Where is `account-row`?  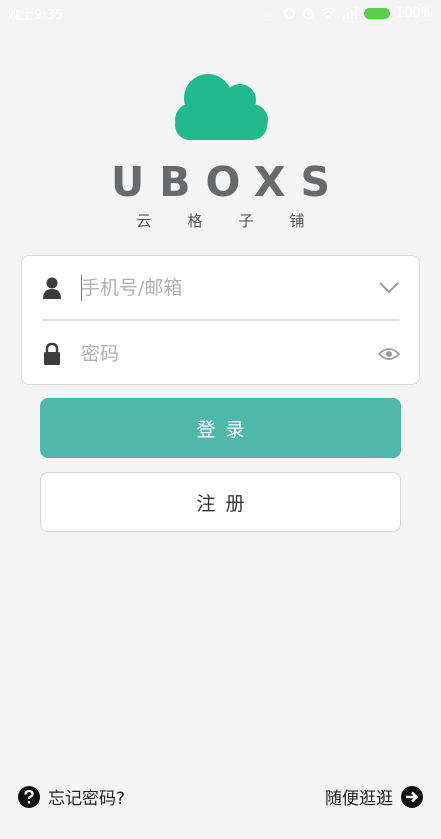
account-row is located at coordinates (220, 288).